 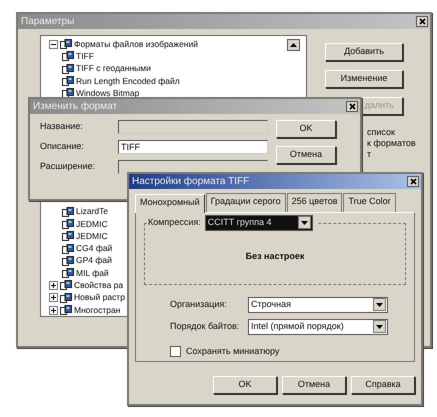 I want to click on field-label: Название:, so click(x=62, y=127).